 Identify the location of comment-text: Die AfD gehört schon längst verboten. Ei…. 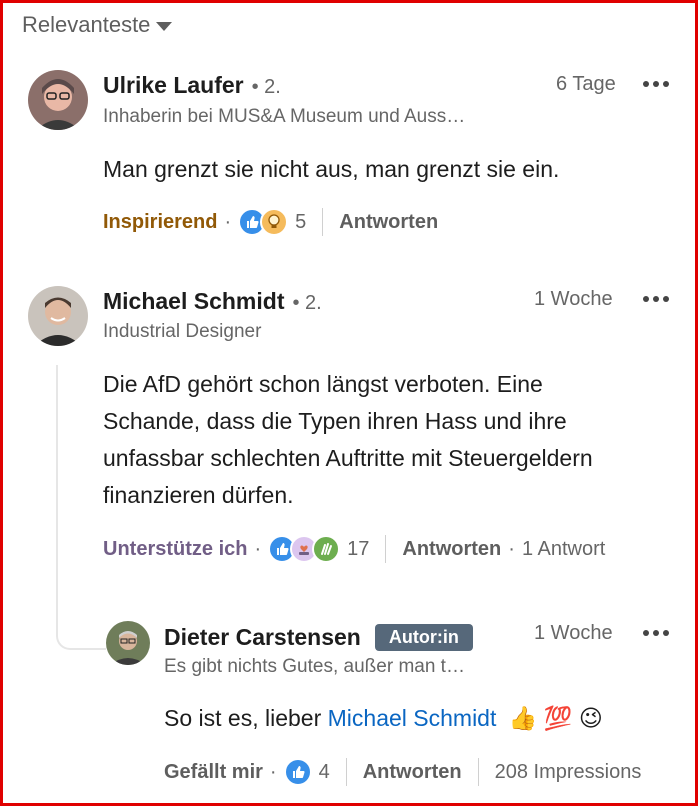
(388, 440).